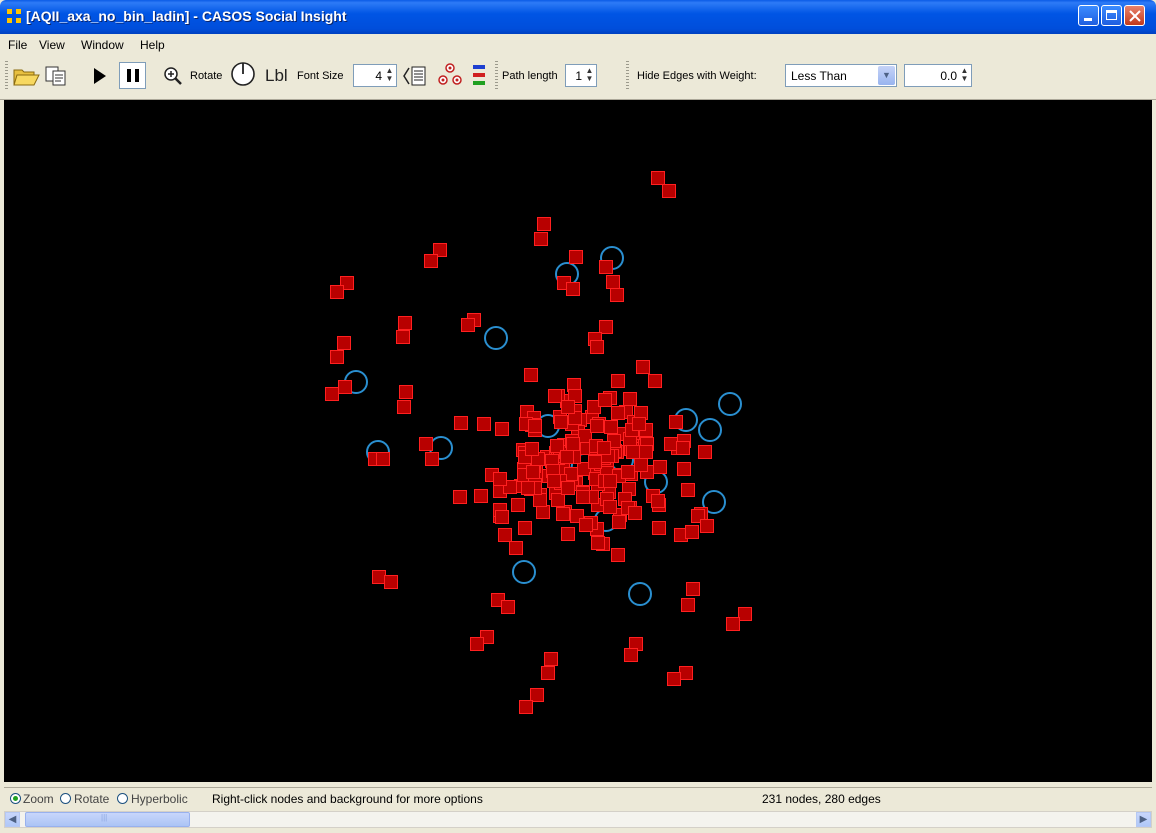 Image resolution: width=1156 pixels, height=833 pixels. Describe the element at coordinates (578, 819) in the screenshot. I see `horizontal-scrollbar: ◀ ▶` at that location.